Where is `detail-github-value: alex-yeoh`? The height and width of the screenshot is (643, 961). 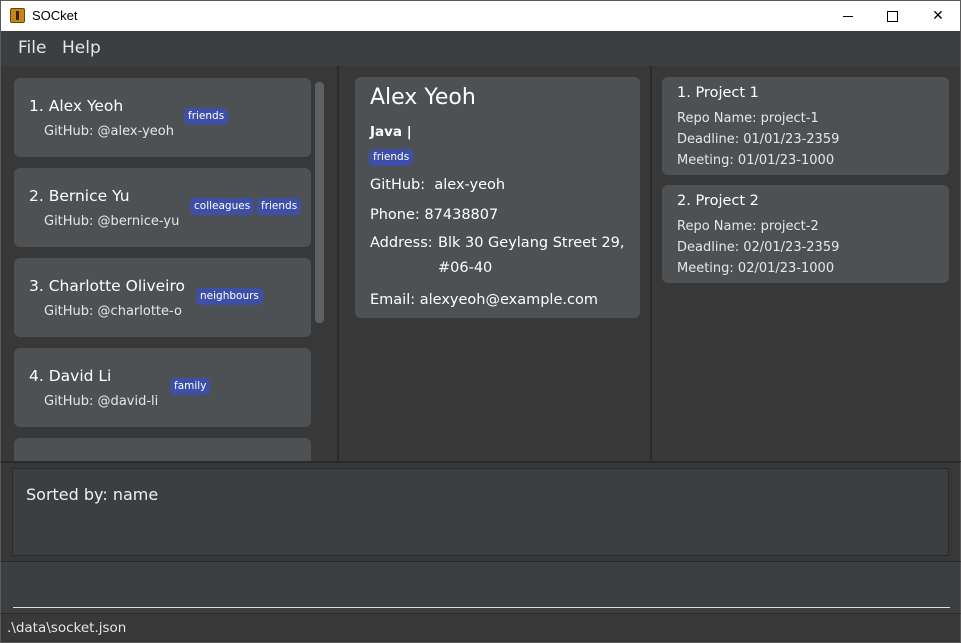
detail-github-value: alex-yeoh is located at coordinates (470, 185).